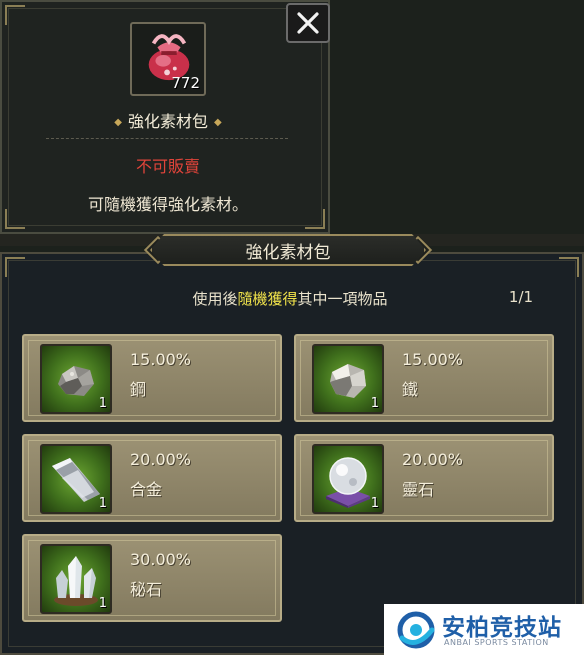 The height and width of the screenshot is (655, 584). What do you see at coordinates (152, 378) in the screenshot?
I see `reward-card: 1 15.00% 鋼` at bounding box center [152, 378].